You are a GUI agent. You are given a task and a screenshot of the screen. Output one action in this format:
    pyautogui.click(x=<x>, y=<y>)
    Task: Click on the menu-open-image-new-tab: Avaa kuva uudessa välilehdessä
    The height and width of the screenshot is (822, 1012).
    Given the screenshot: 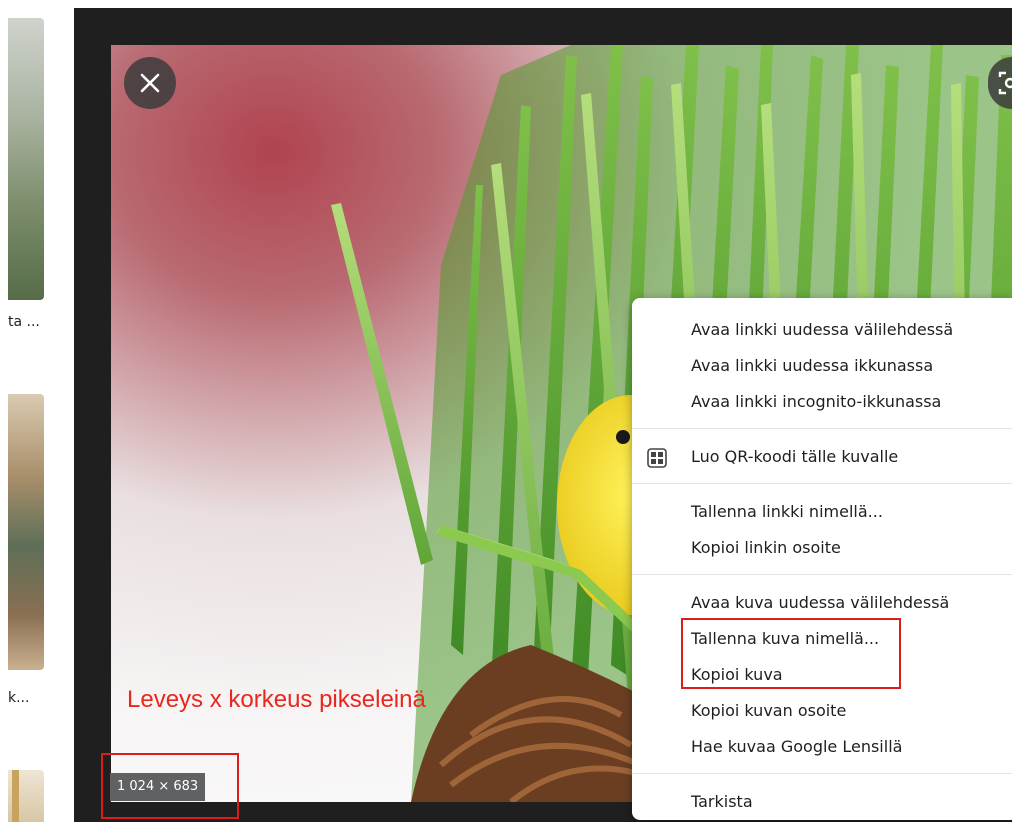 What is the action you would take?
    pyautogui.click(x=822, y=603)
    